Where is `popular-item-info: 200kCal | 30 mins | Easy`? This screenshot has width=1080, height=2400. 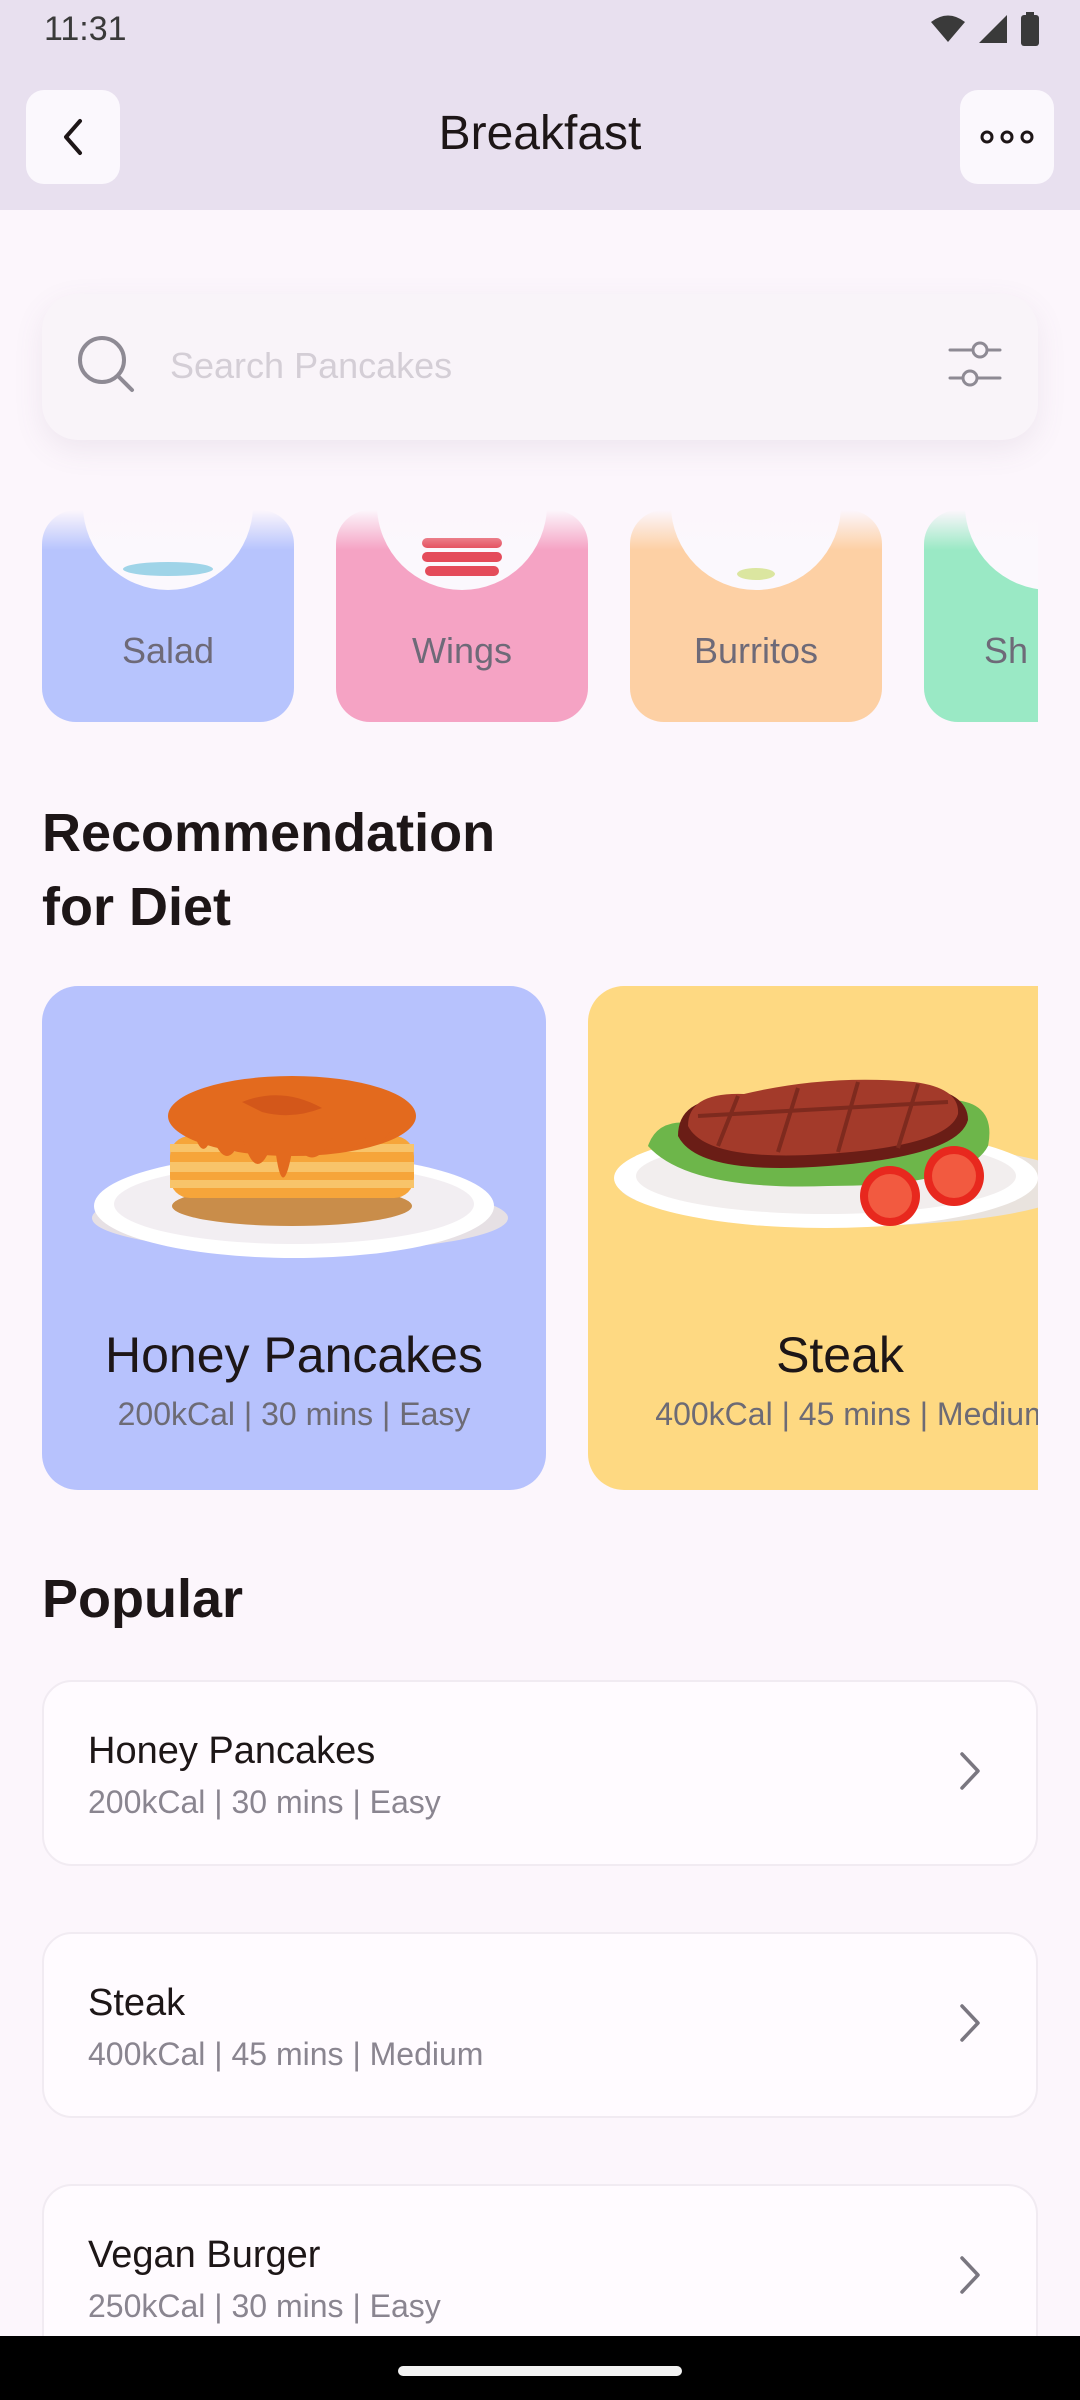
popular-item-info: 200kCal | 30 mins | Easy is located at coordinates (264, 1802).